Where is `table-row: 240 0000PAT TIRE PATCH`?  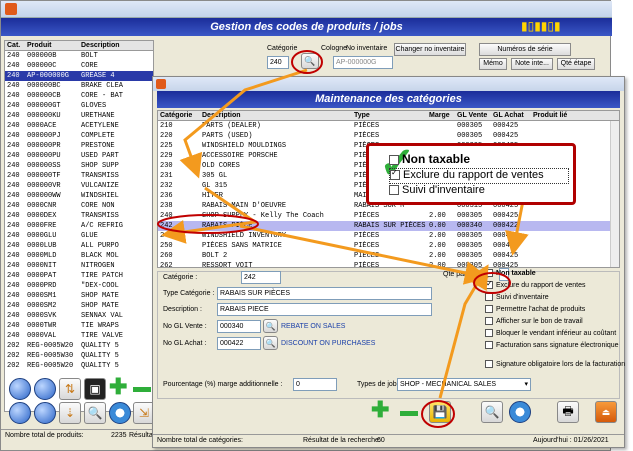 table-row: 240 0000PAT TIRE PATCH is located at coordinates (79, 276).